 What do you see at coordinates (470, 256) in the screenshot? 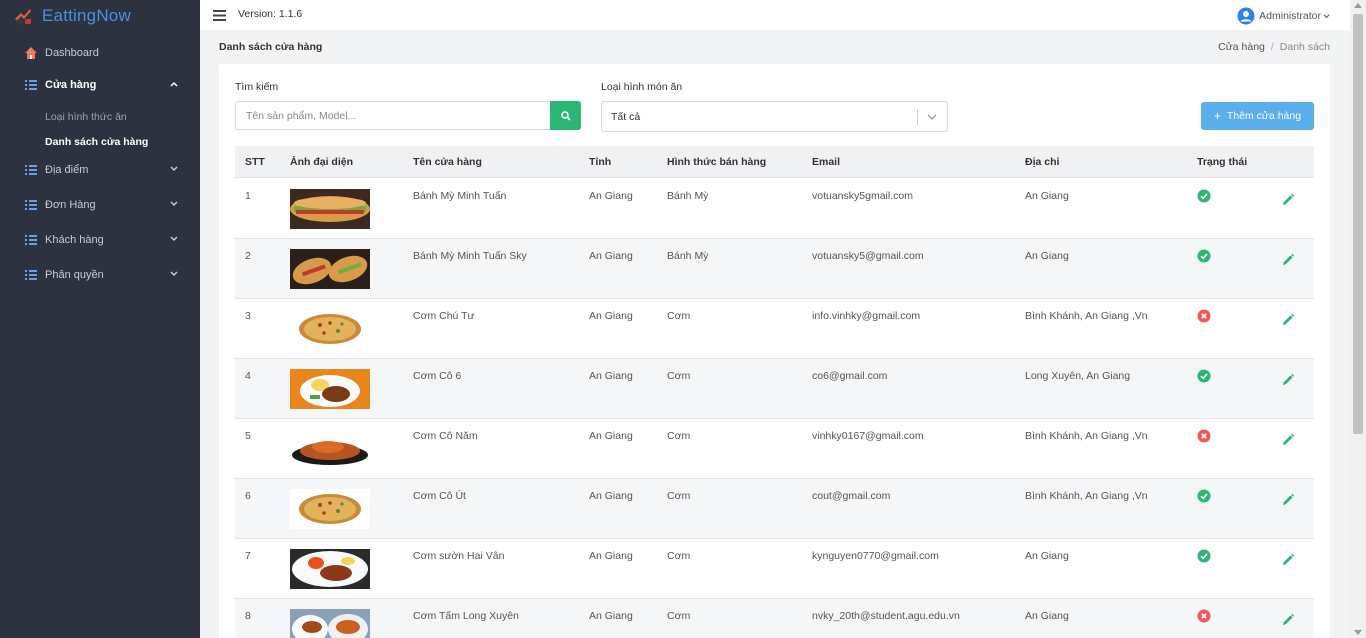
I see `cell-store-name: Bánh Mỳ Minh Tuấn Sky` at bounding box center [470, 256].